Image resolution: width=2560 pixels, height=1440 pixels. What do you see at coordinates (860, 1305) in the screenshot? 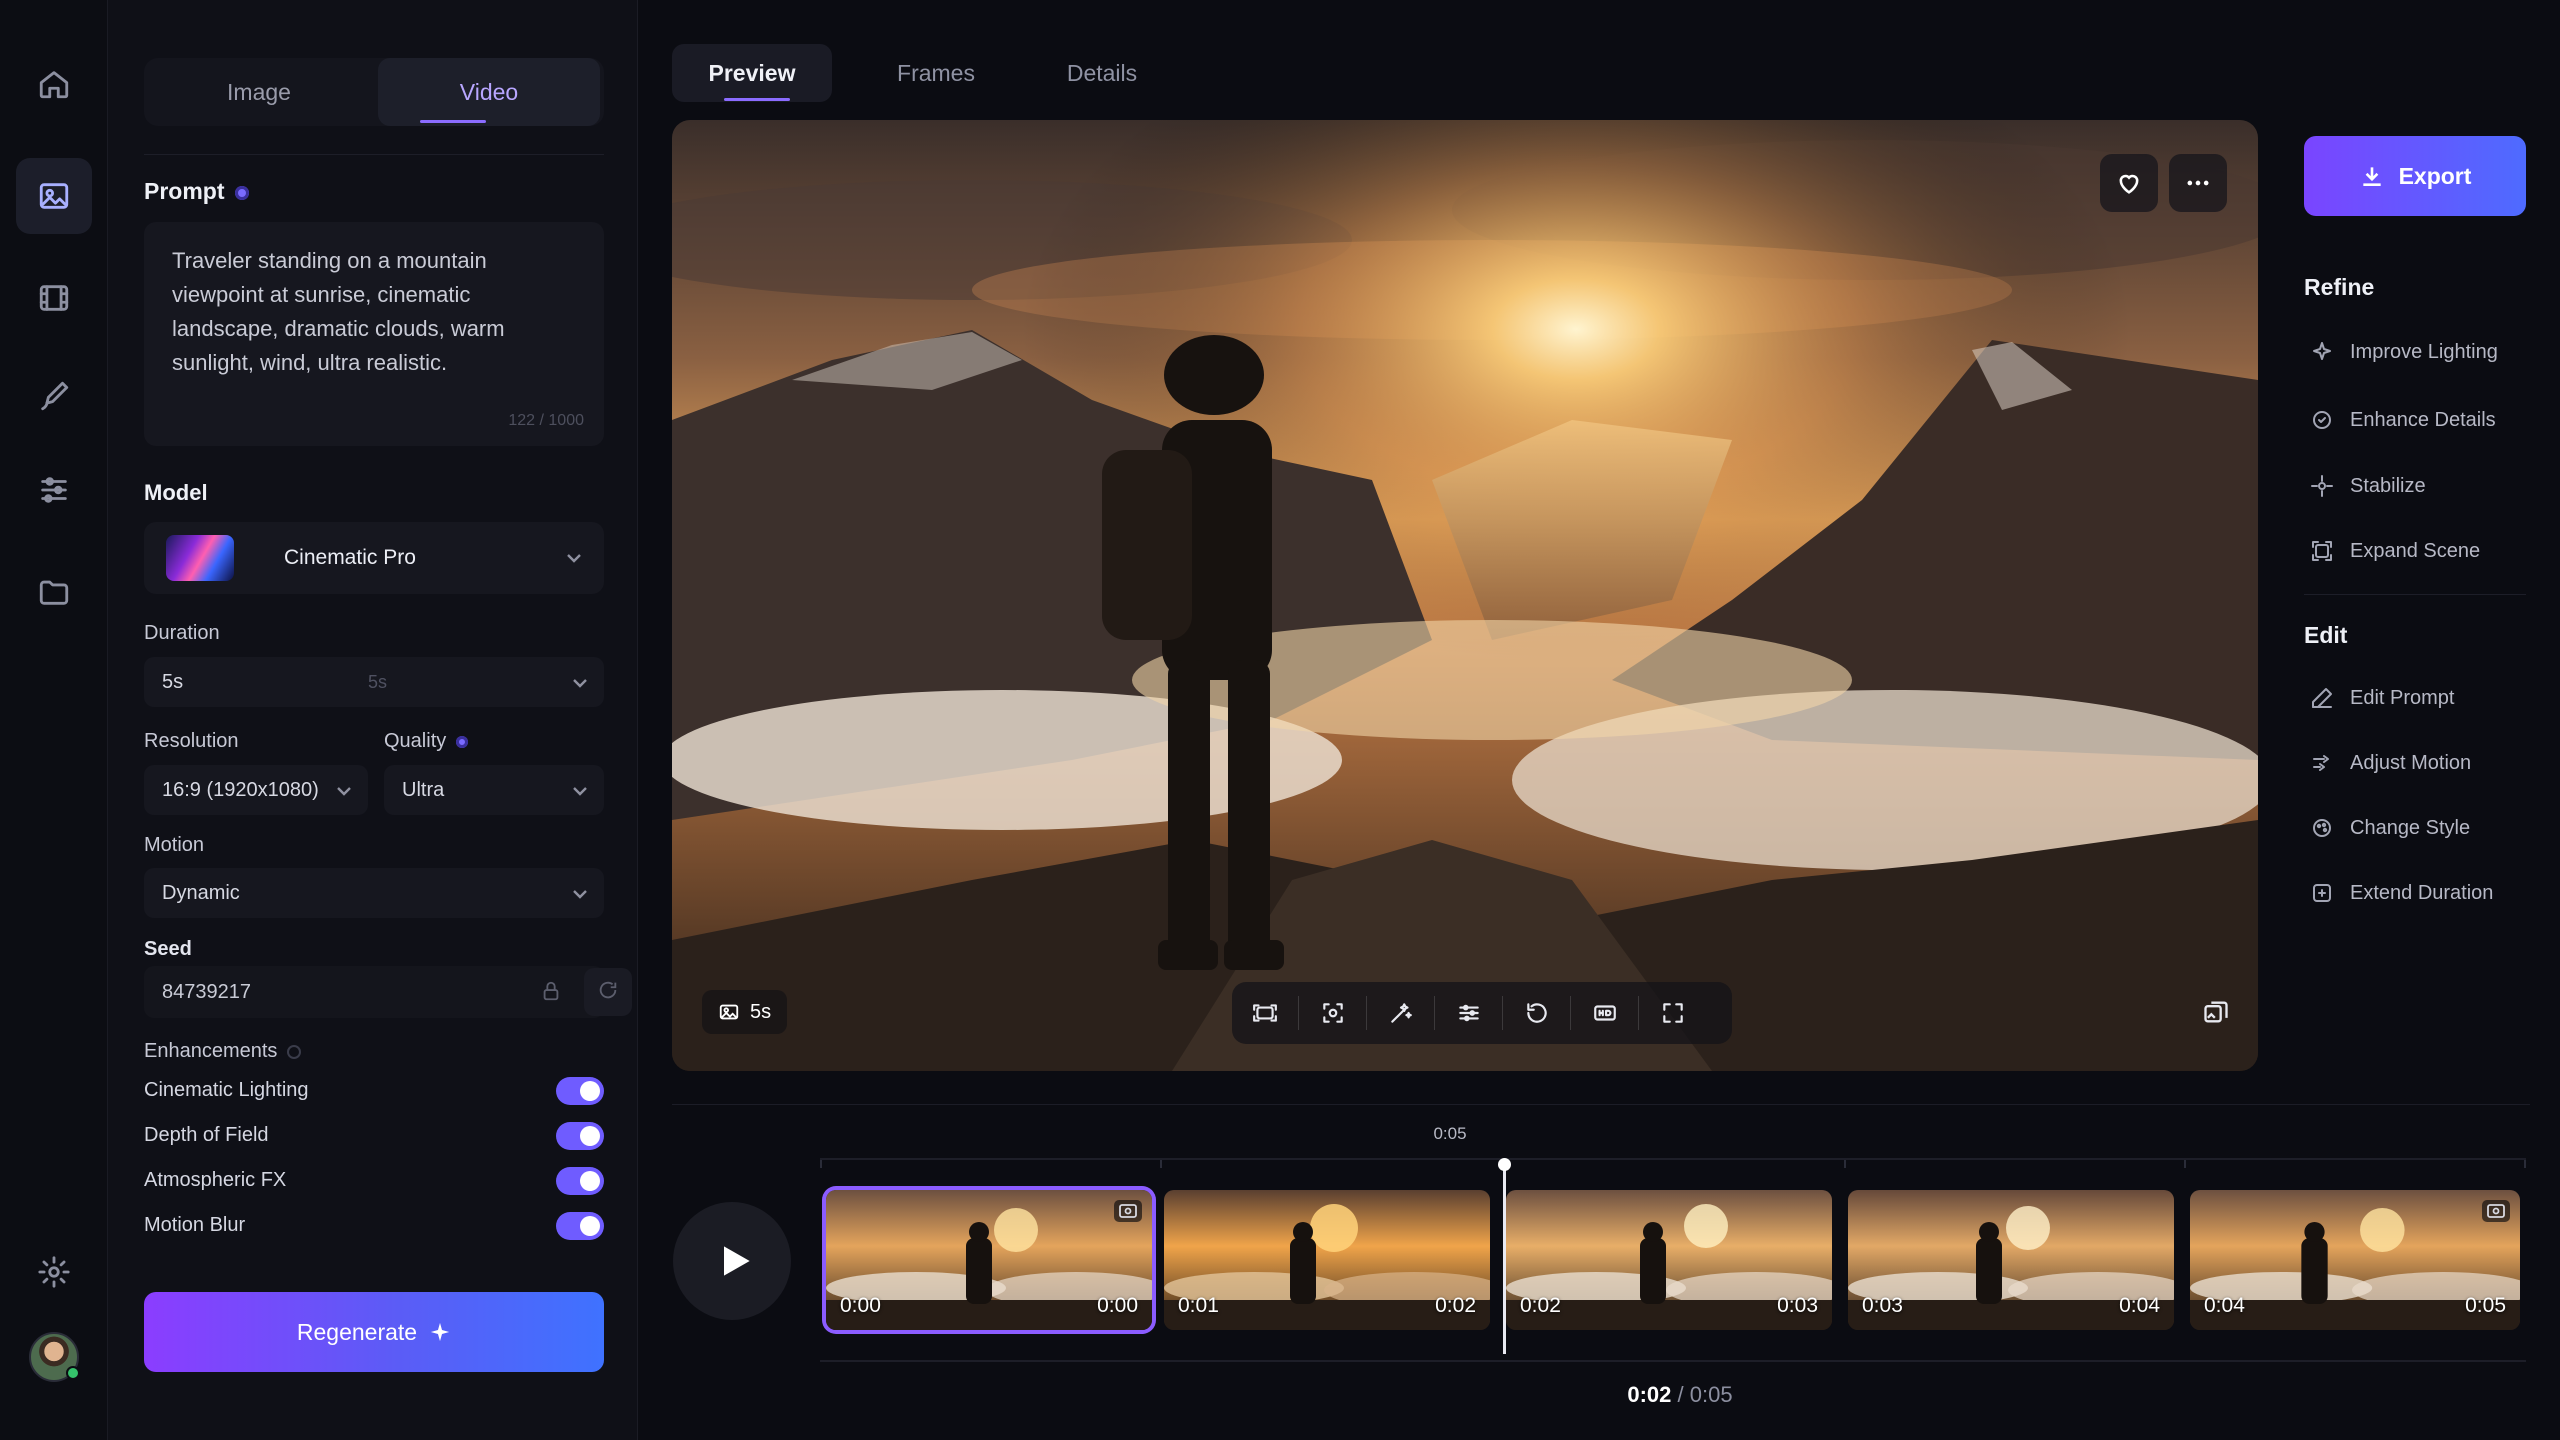
I see `frame-start-time: 0:00` at bounding box center [860, 1305].